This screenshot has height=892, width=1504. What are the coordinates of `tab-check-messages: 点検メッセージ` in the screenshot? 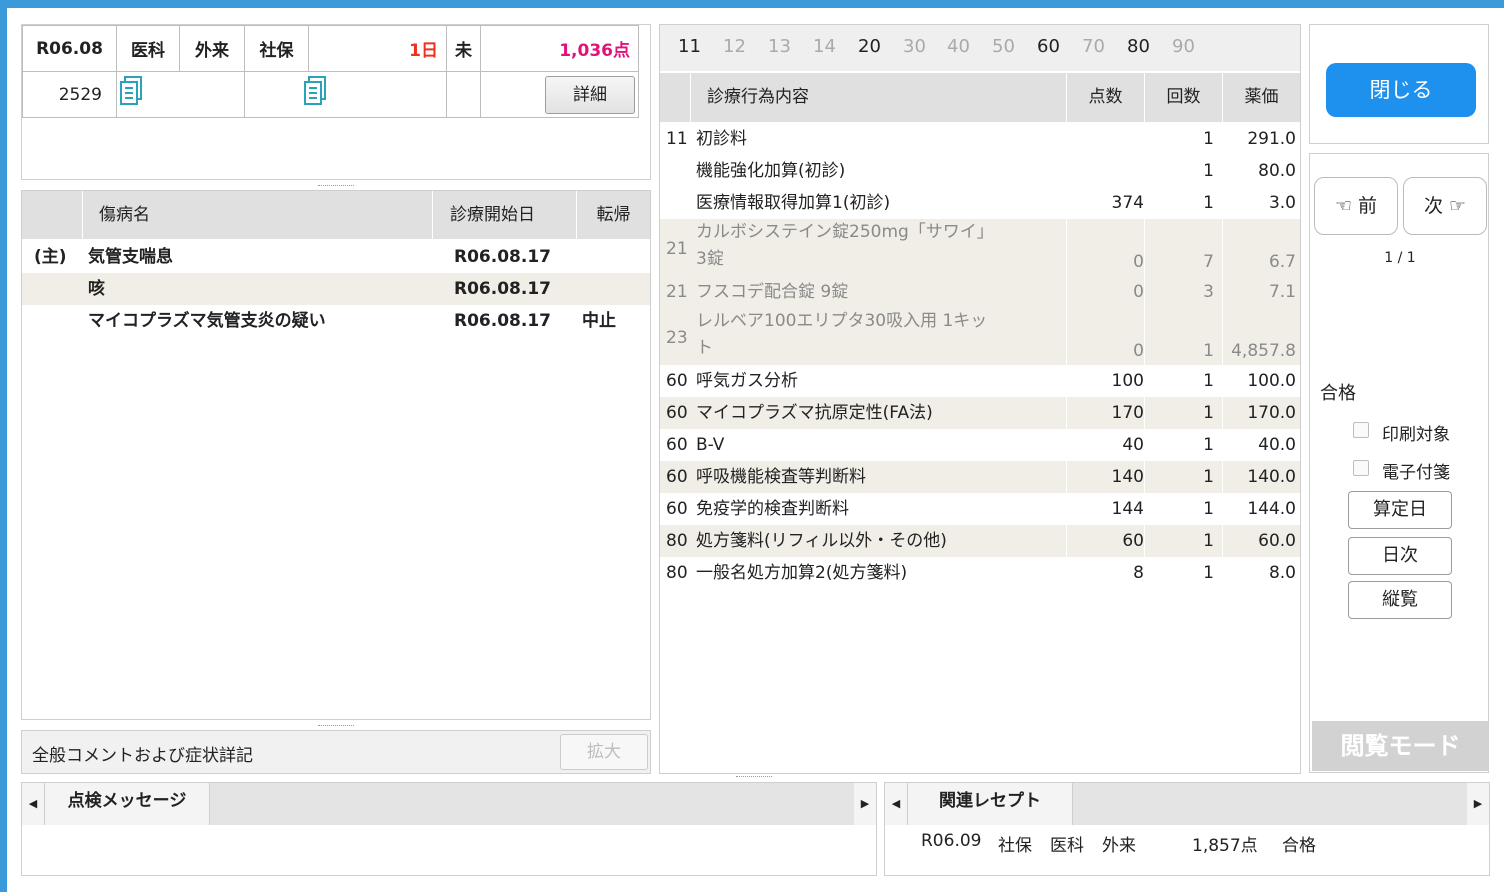 It's located at (127, 804).